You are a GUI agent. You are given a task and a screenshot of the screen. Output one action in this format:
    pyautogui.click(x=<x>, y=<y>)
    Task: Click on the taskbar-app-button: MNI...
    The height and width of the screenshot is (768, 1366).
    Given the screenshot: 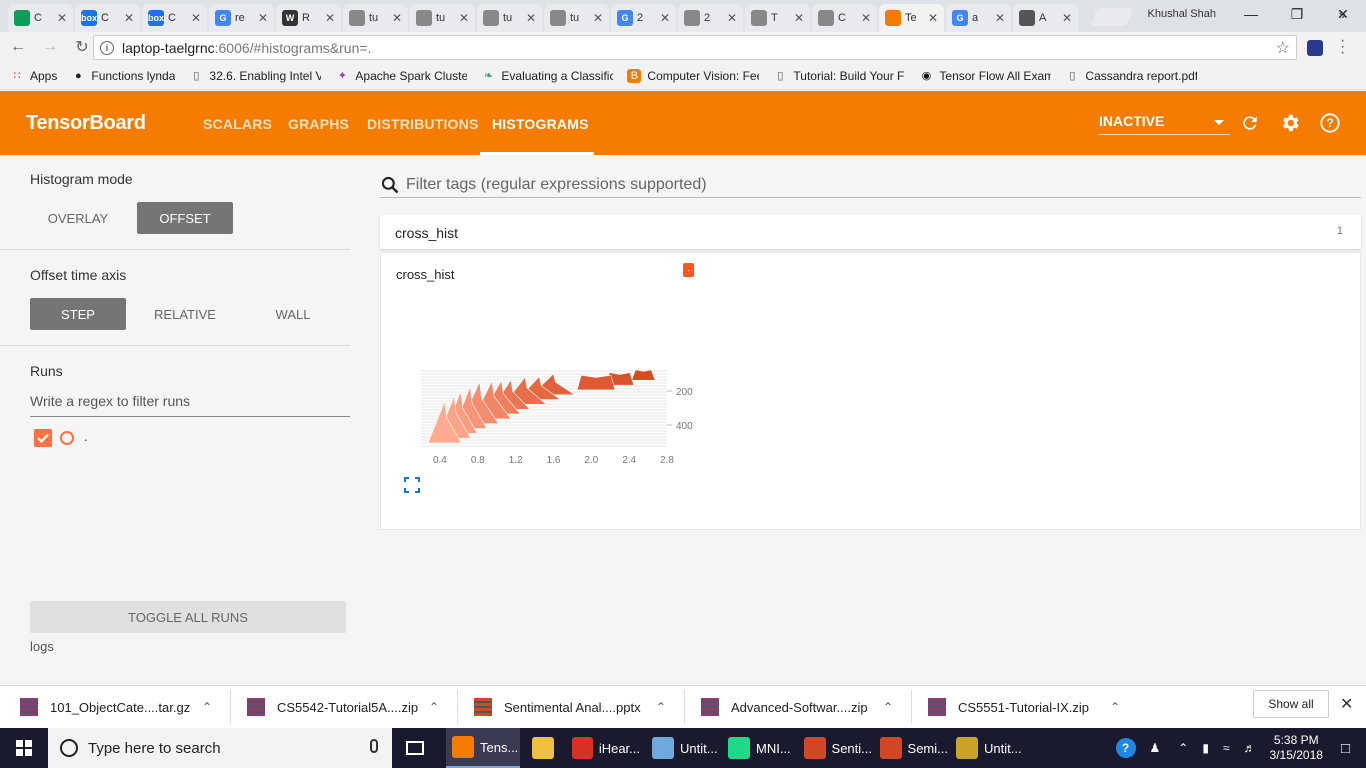 What is the action you would take?
    pyautogui.click(x=759, y=748)
    